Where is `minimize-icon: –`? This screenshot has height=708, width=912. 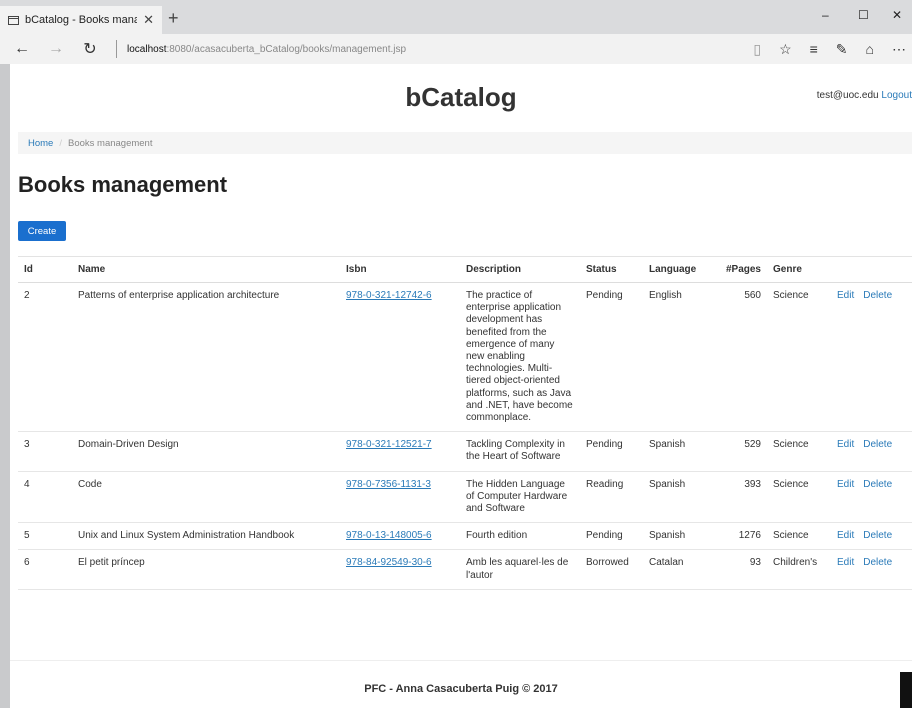
minimize-icon: – is located at coordinates (825, 15).